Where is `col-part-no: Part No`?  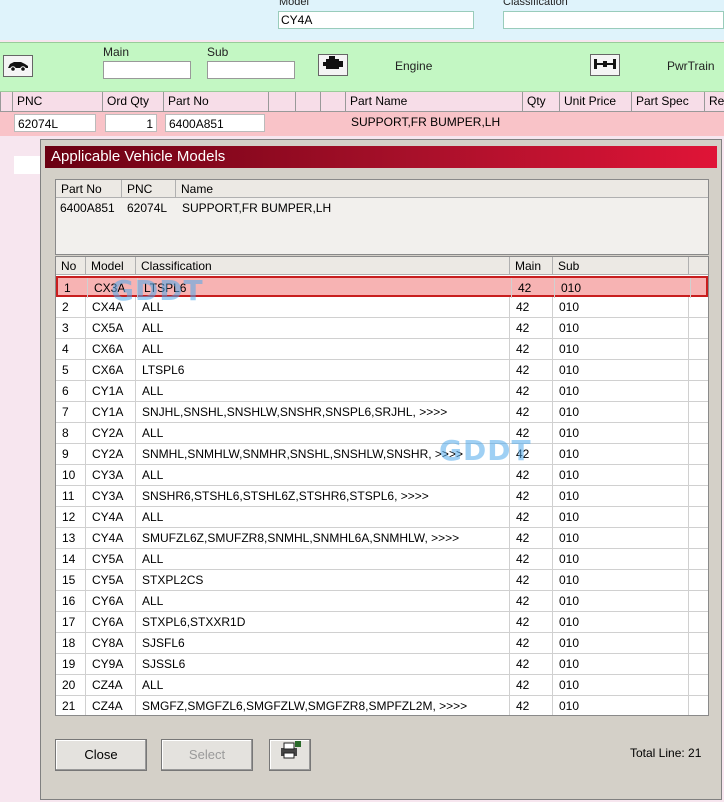 col-part-no: Part No is located at coordinates (215, 101).